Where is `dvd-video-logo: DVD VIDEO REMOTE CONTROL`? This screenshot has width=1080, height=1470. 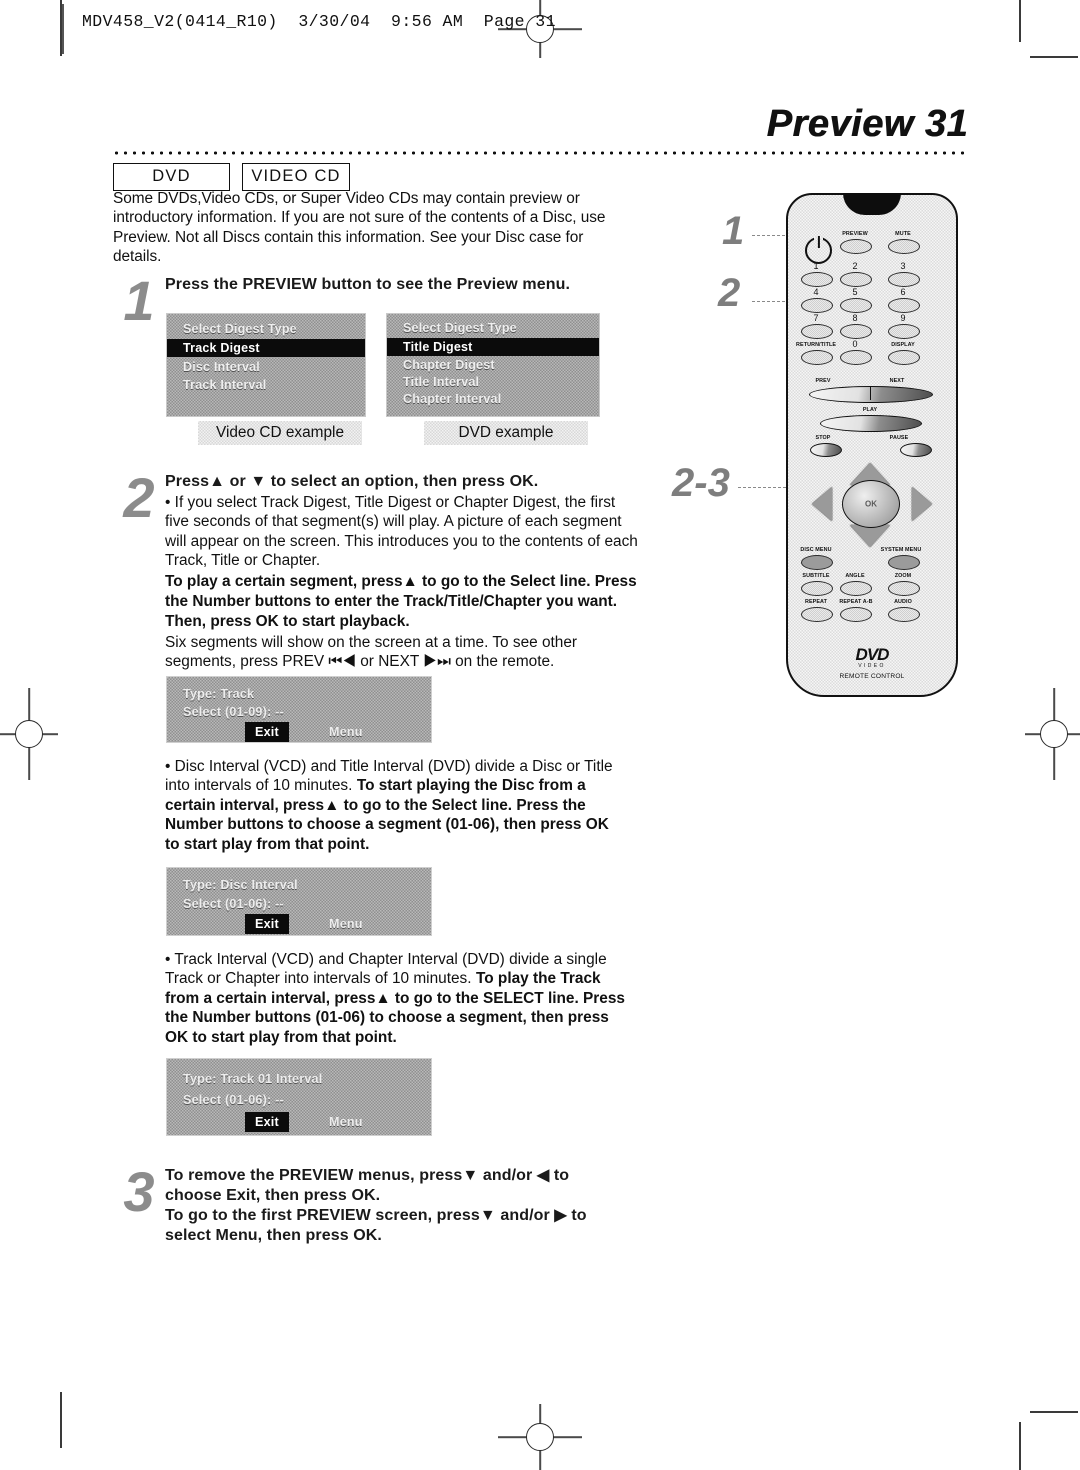 dvd-video-logo: DVD VIDEO REMOTE CONTROL is located at coordinates (872, 663).